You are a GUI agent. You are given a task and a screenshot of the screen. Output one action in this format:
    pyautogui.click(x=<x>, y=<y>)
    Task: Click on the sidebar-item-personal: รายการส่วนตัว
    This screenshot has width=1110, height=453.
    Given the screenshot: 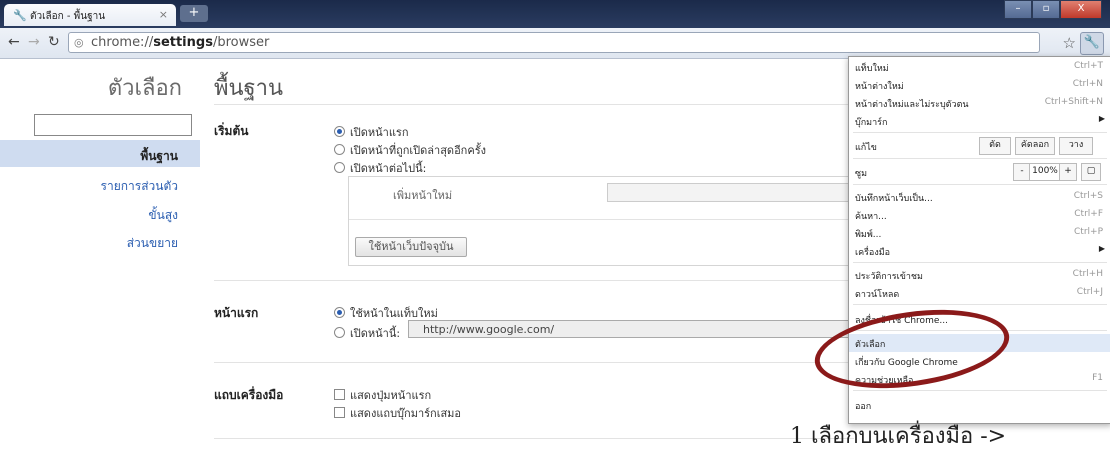 What is the action you would take?
    pyautogui.click(x=139, y=186)
    